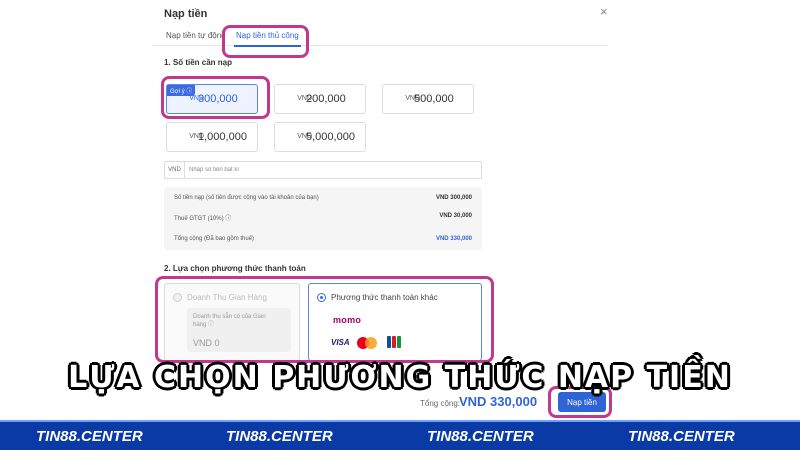 The image size is (800, 450). I want to click on amount-value: 200,000, so click(326, 99).